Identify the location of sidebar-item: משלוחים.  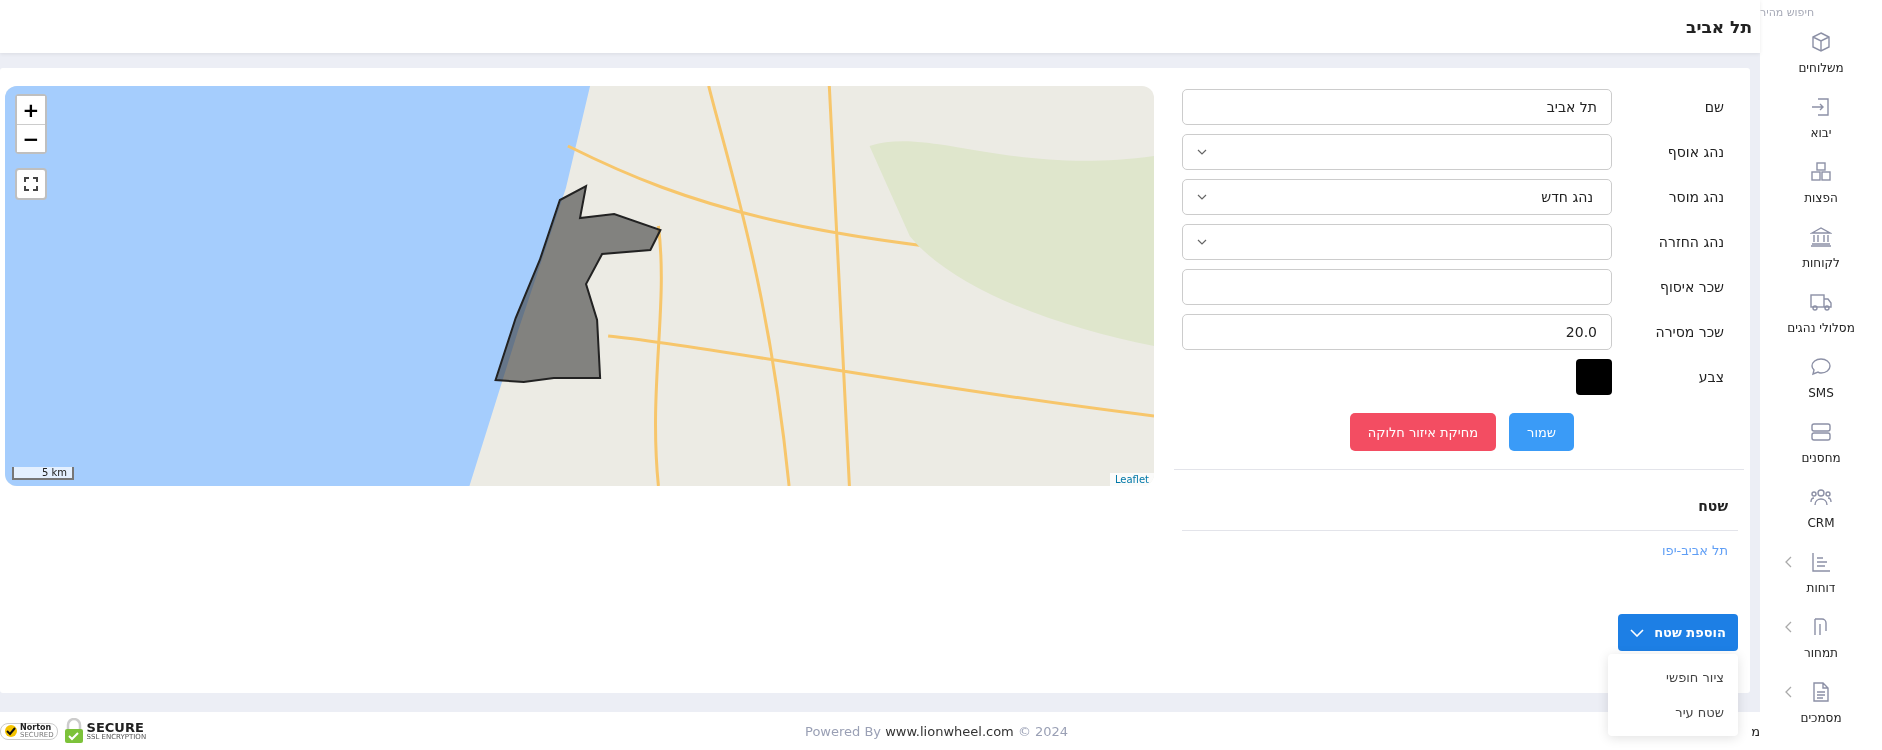
(1821, 63).